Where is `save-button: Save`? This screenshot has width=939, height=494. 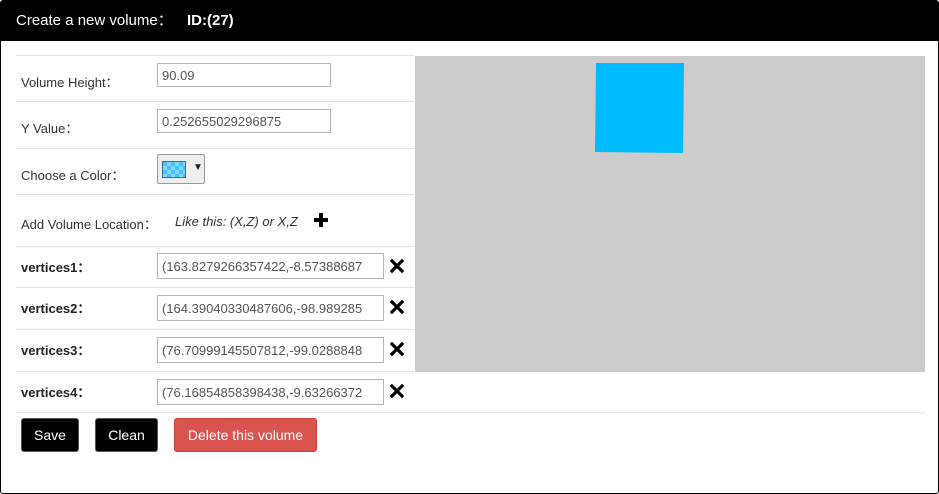 save-button: Save is located at coordinates (50, 435).